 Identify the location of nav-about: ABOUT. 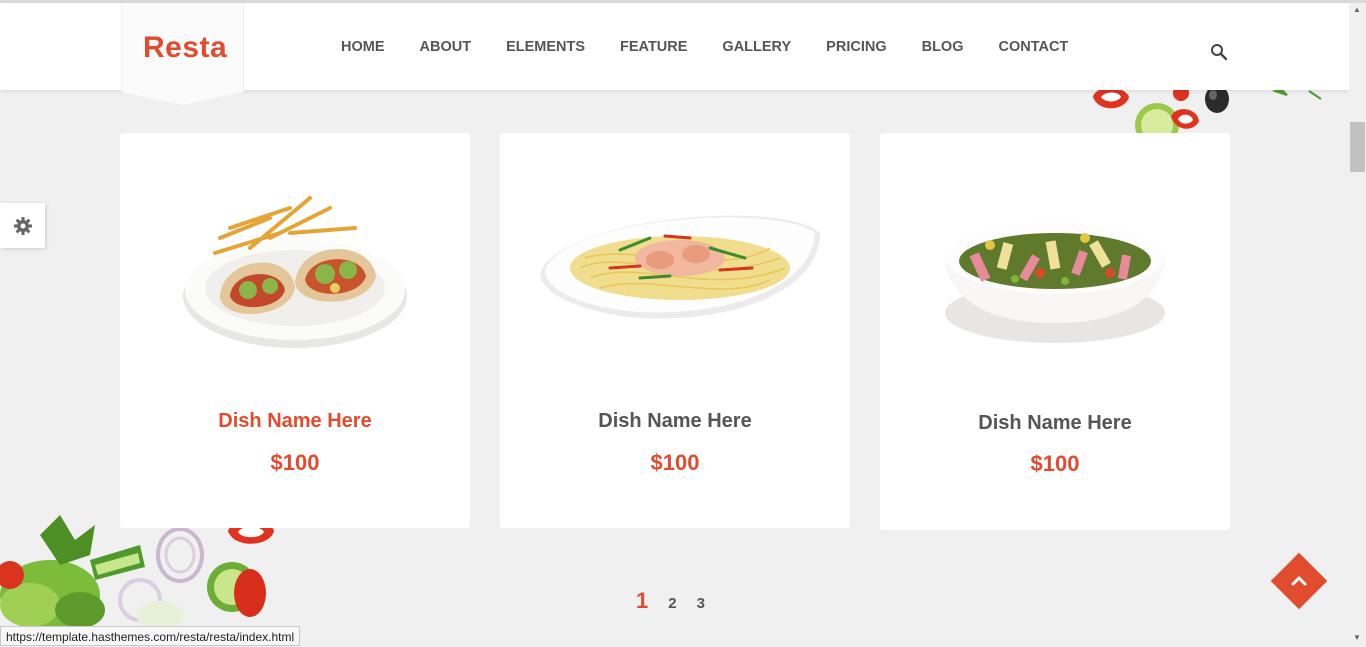
(446, 47).